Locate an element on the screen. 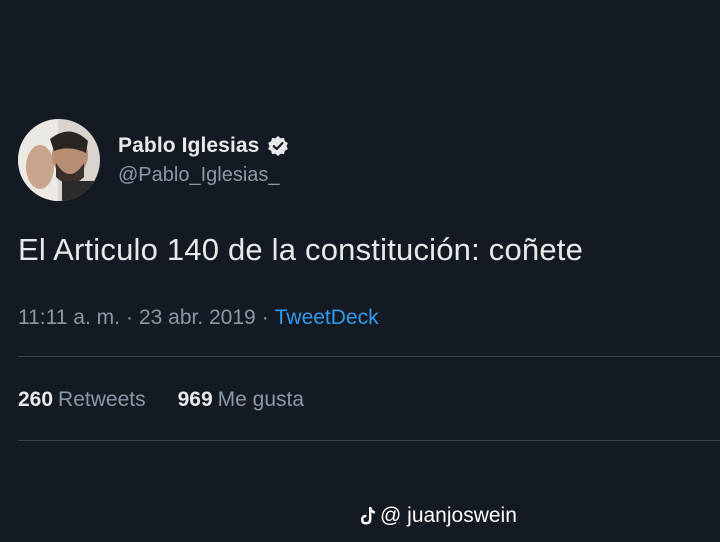 The height and width of the screenshot is (542, 720). display-name: Pablo Iglesias is located at coordinates (188, 146).